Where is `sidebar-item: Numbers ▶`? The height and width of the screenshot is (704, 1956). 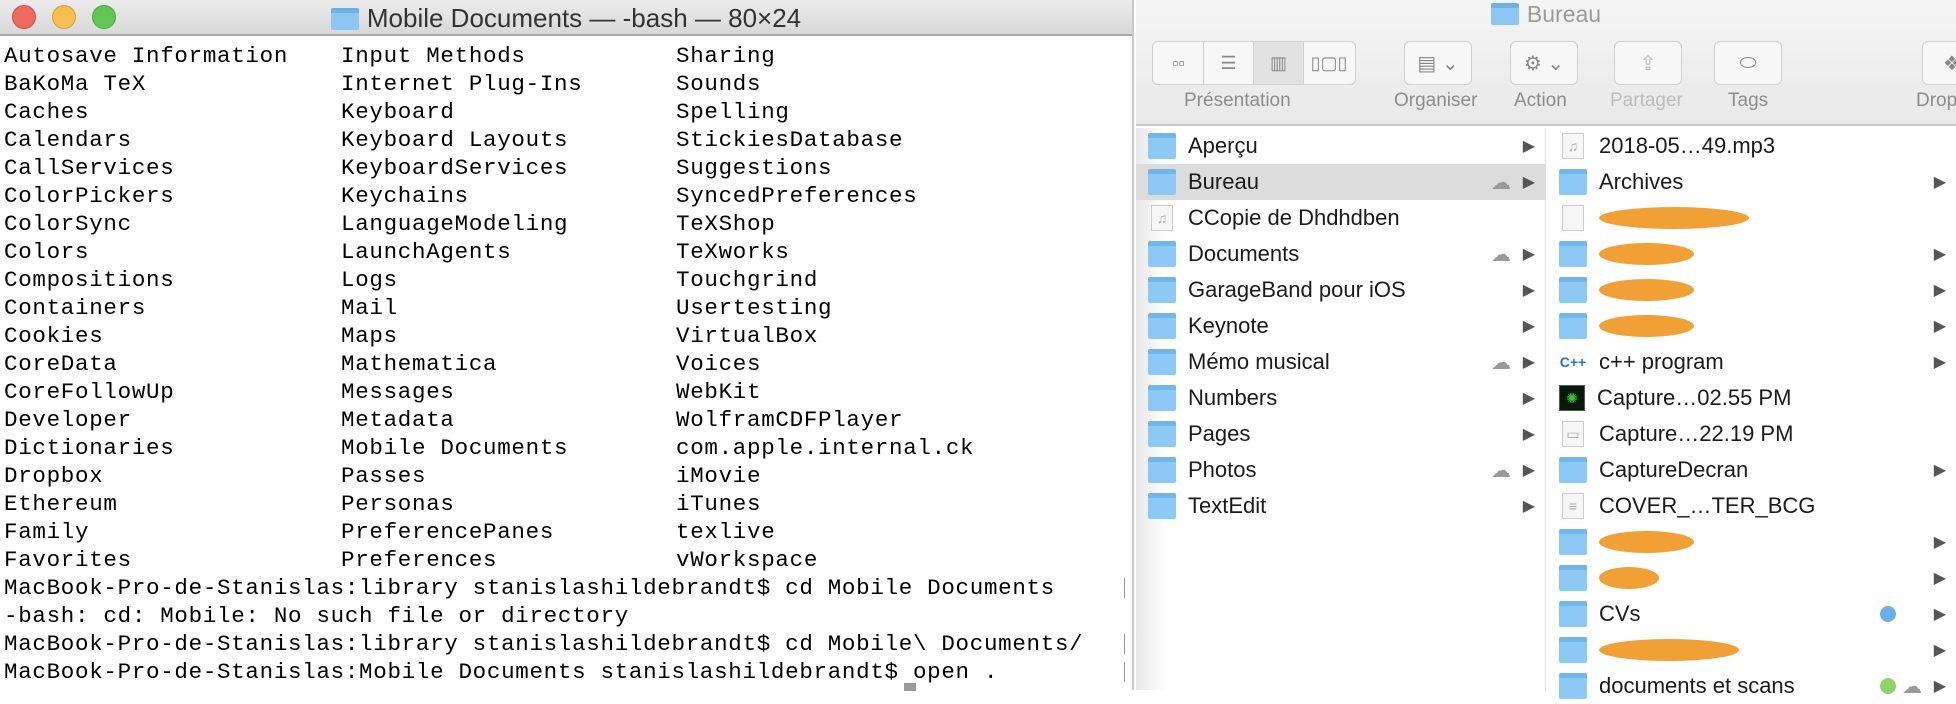 sidebar-item: Numbers ▶ is located at coordinates (1340, 398).